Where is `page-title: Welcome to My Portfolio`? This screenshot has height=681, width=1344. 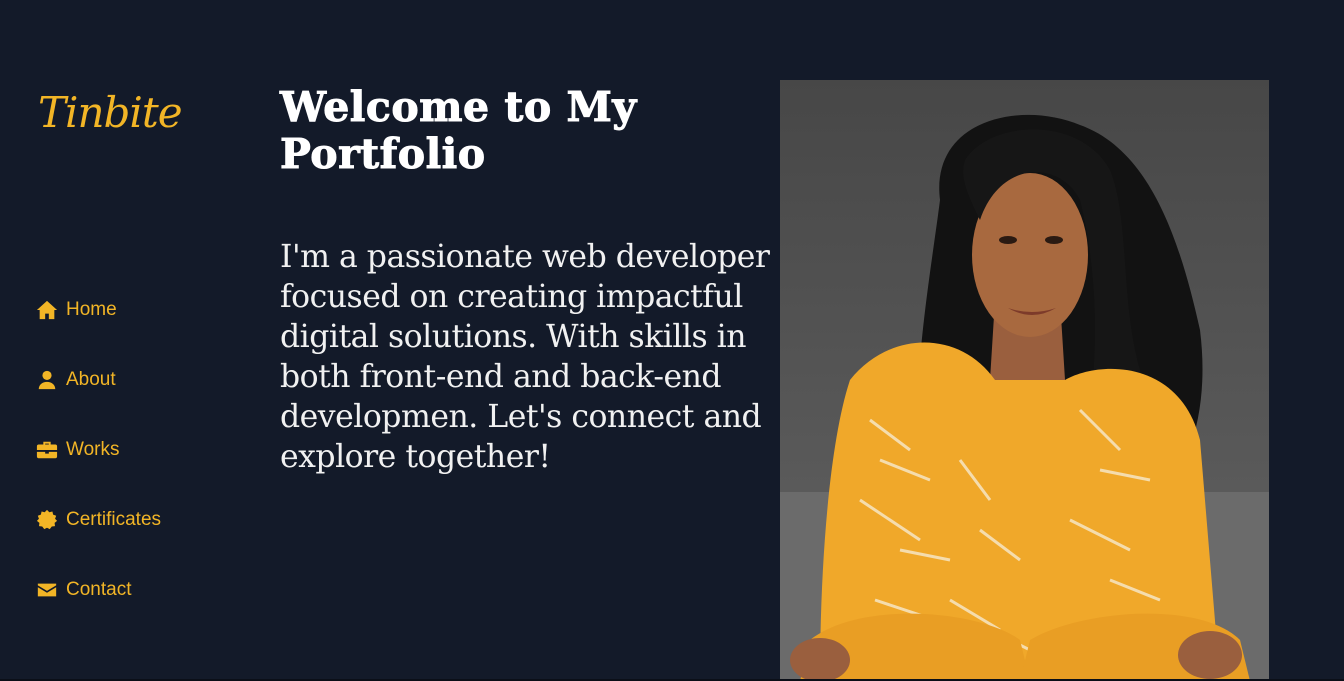
page-title: Welcome to My Portfolio is located at coordinates (458, 130).